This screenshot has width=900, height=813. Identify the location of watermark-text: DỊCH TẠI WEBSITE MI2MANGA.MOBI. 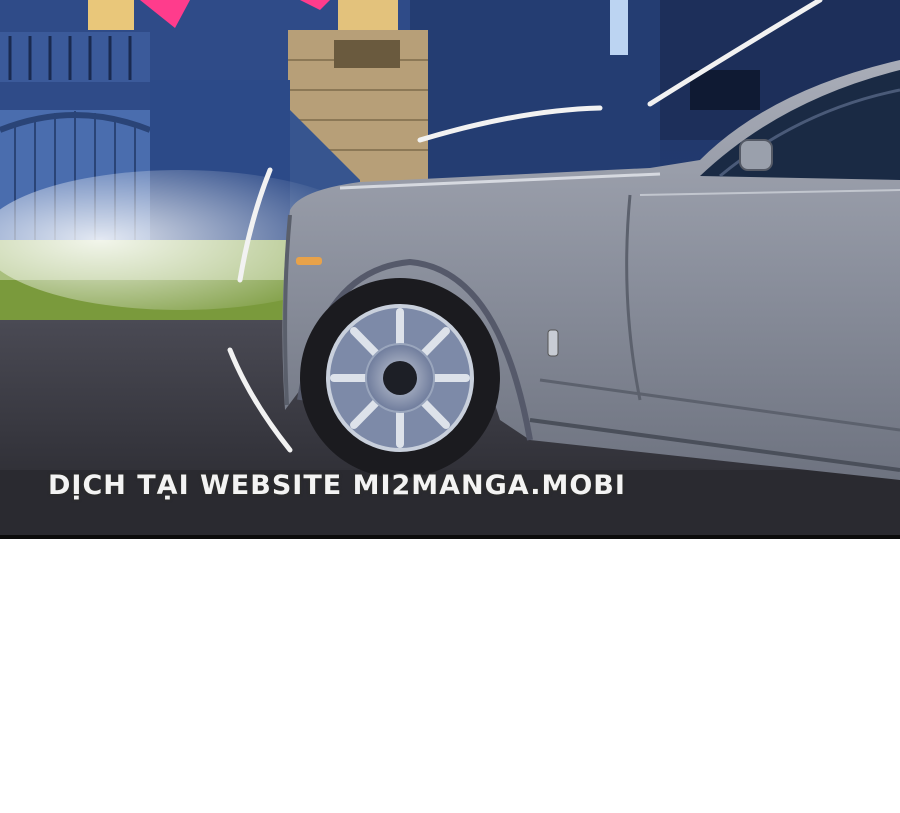
(337, 485).